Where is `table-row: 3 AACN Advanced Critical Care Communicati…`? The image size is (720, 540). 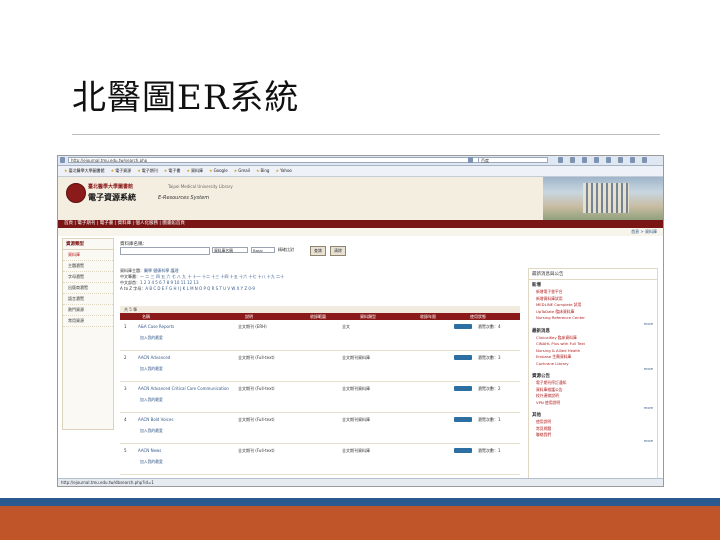
table-row: 3 AACN Advanced Critical Care Communicati… is located at coordinates (320, 397).